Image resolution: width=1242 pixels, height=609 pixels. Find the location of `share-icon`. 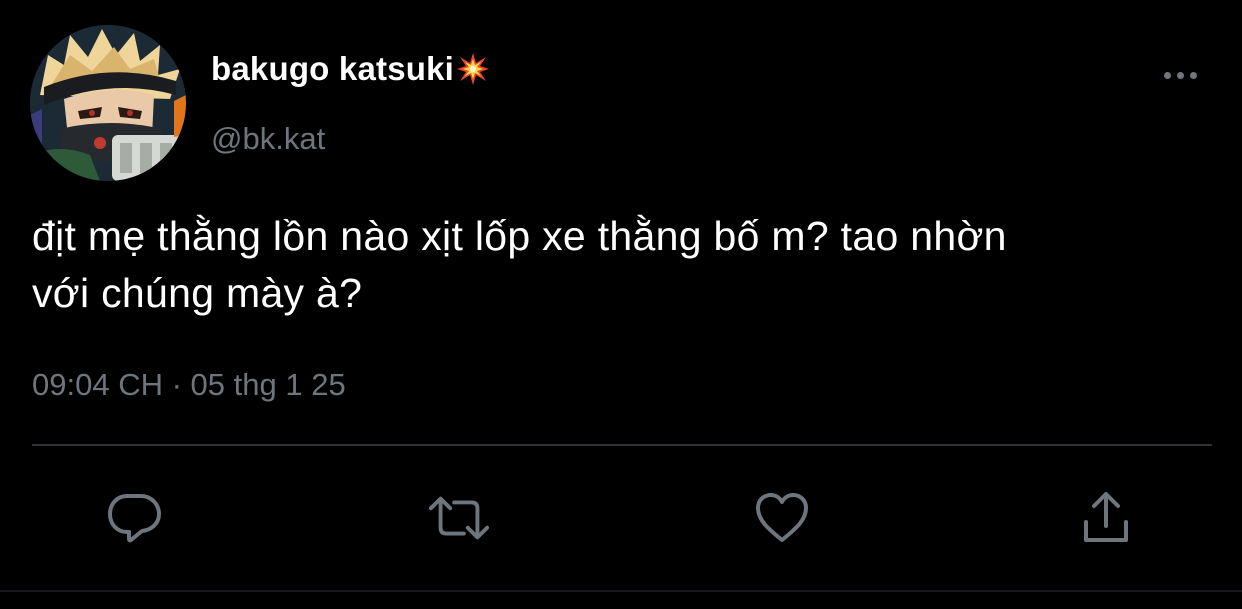

share-icon is located at coordinates (1106, 517).